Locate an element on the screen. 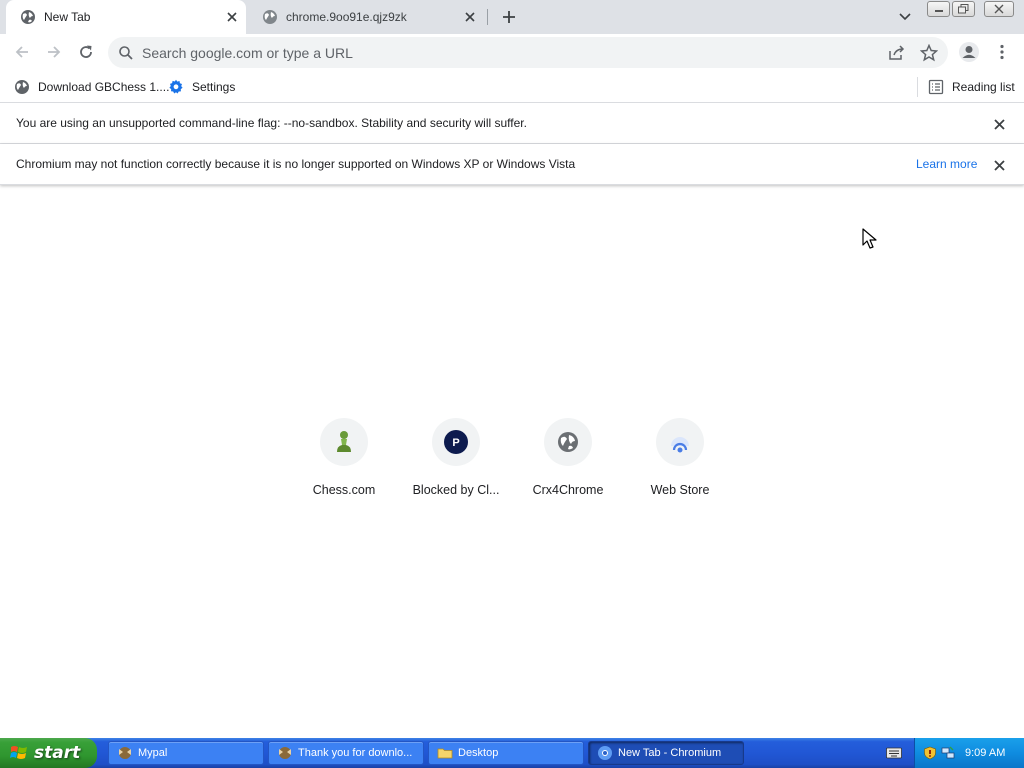 This screenshot has width=1024, height=768. menu-button is located at coordinates (1002, 52).